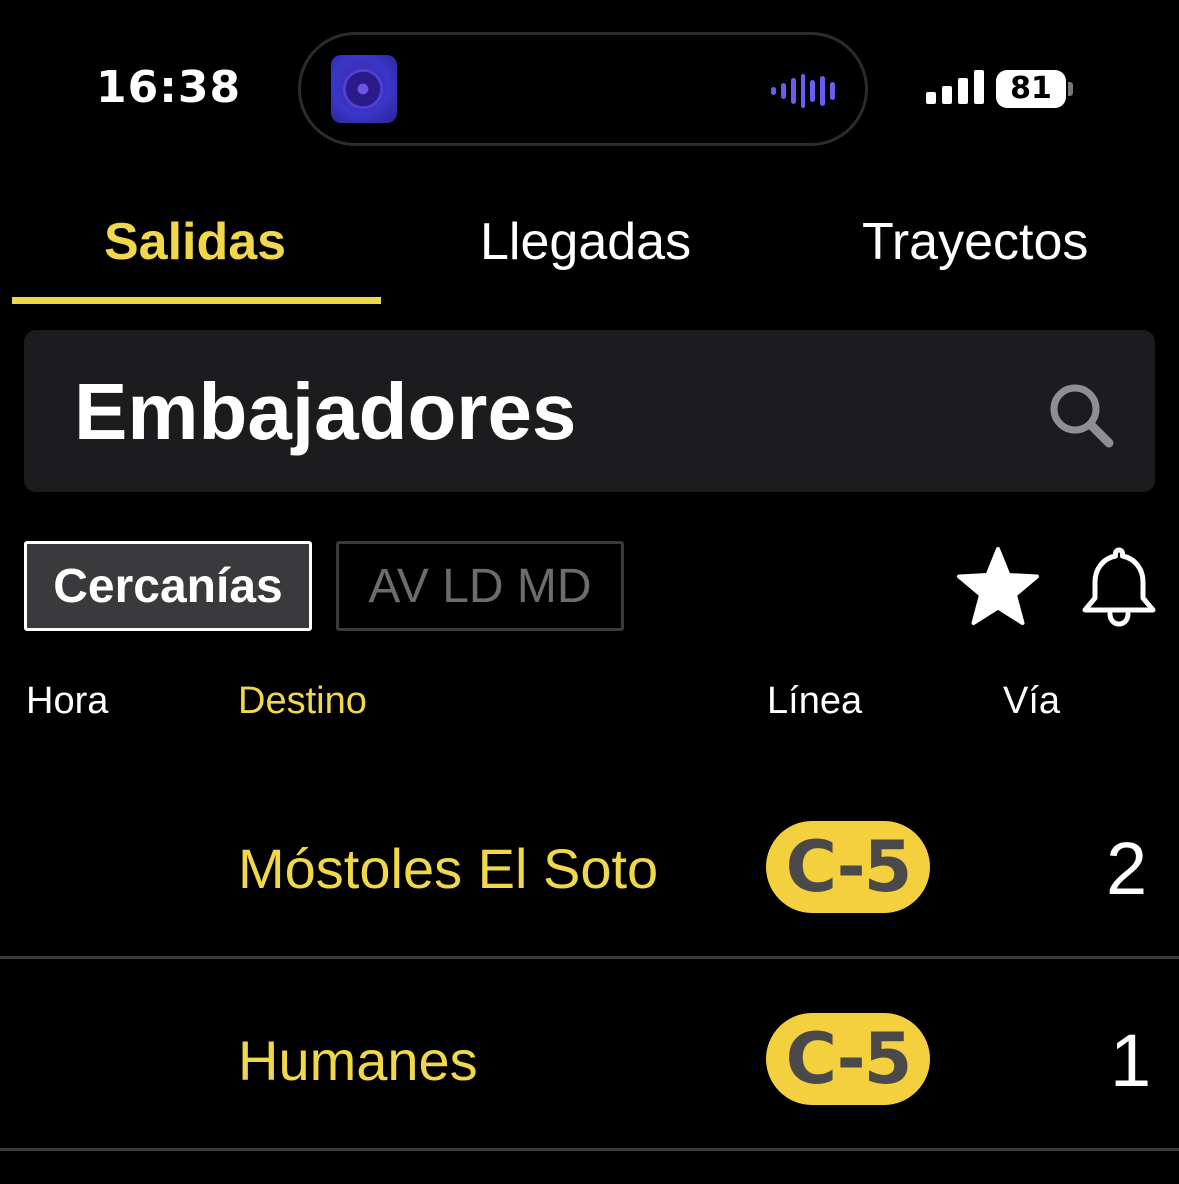  I want to click on tab-salidas: Salidas, so click(195, 242).